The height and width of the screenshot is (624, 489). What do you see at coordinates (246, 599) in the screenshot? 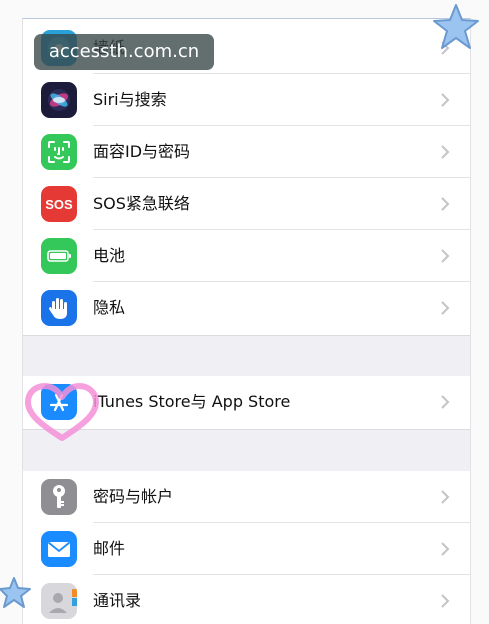
I see `settings-item-contacts: 通讯录` at bounding box center [246, 599].